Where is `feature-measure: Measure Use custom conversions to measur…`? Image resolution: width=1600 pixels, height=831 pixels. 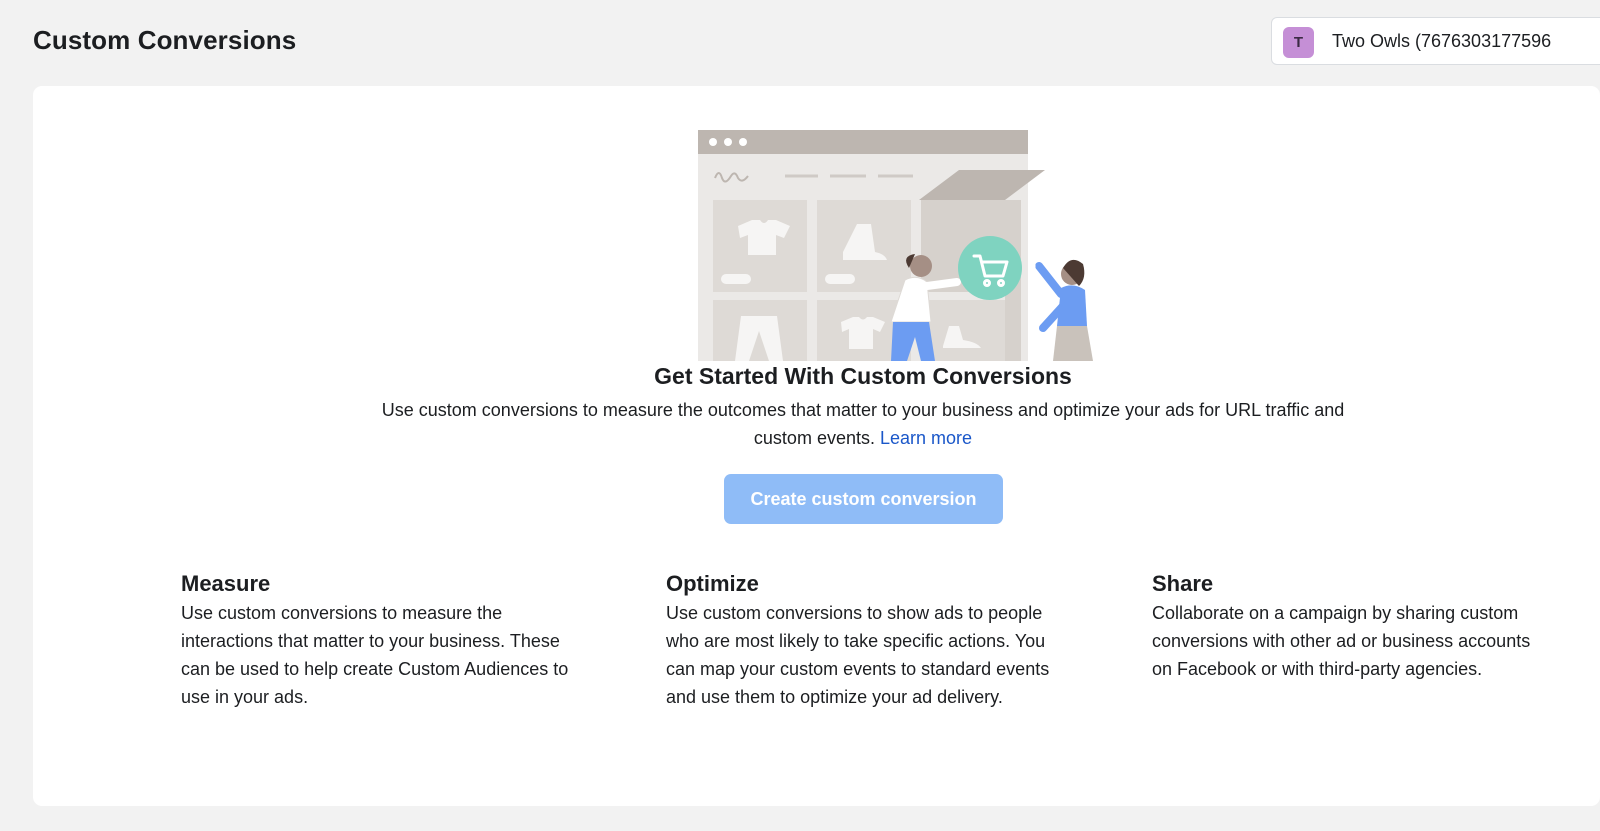 feature-measure: Measure Use custom conversions to measur… is located at coordinates (376, 640).